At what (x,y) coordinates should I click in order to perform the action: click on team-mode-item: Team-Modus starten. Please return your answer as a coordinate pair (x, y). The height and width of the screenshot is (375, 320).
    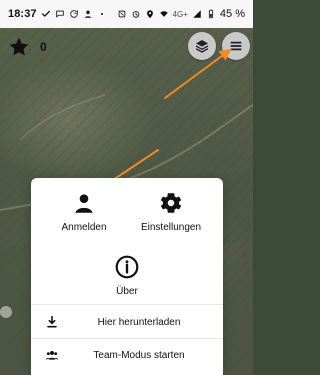
    Looking at the image, I should click on (127, 355).